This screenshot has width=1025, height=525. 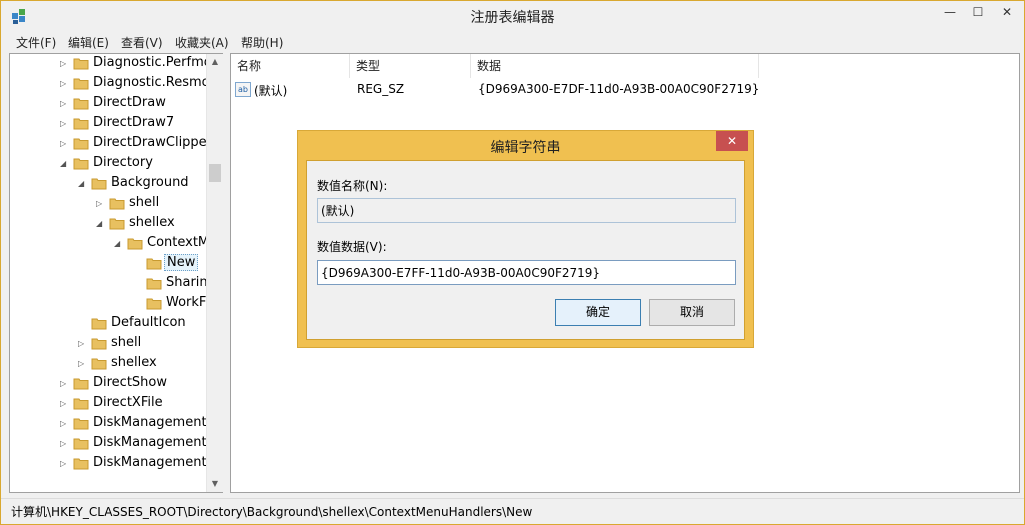 I want to click on tree-item: ▷ DirectDraw7, so click(x=110, y=124).